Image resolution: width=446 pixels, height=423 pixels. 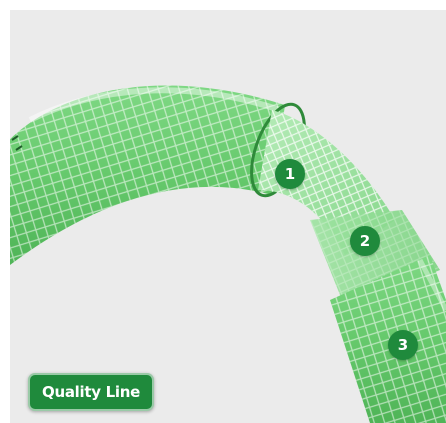 I want to click on layer-marker-3: 3, so click(x=403, y=345).